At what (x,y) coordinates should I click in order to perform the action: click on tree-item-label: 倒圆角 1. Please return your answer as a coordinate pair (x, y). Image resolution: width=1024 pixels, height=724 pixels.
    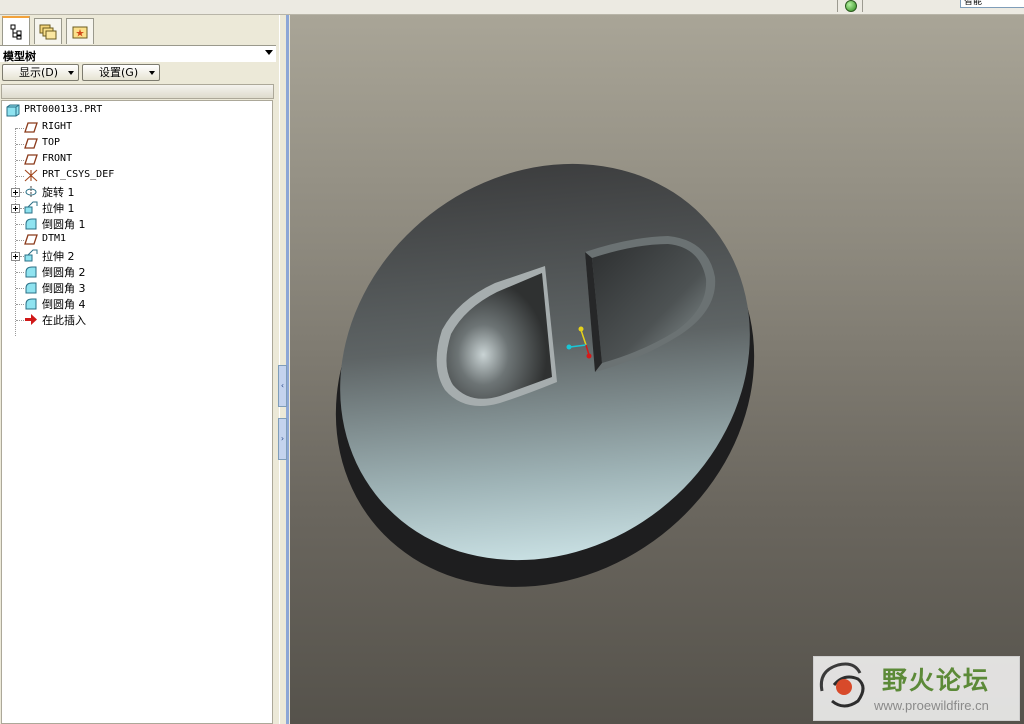
    Looking at the image, I should click on (64, 224).